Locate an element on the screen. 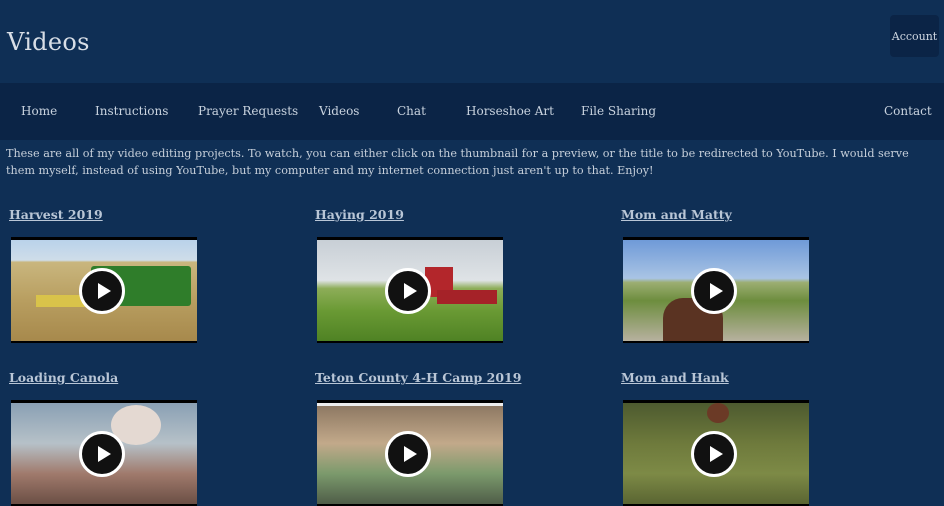 The height and width of the screenshot is (506, 944). video-thumbnail-teton-county-4h-camp-2019 is located at coordinates (410, 453).